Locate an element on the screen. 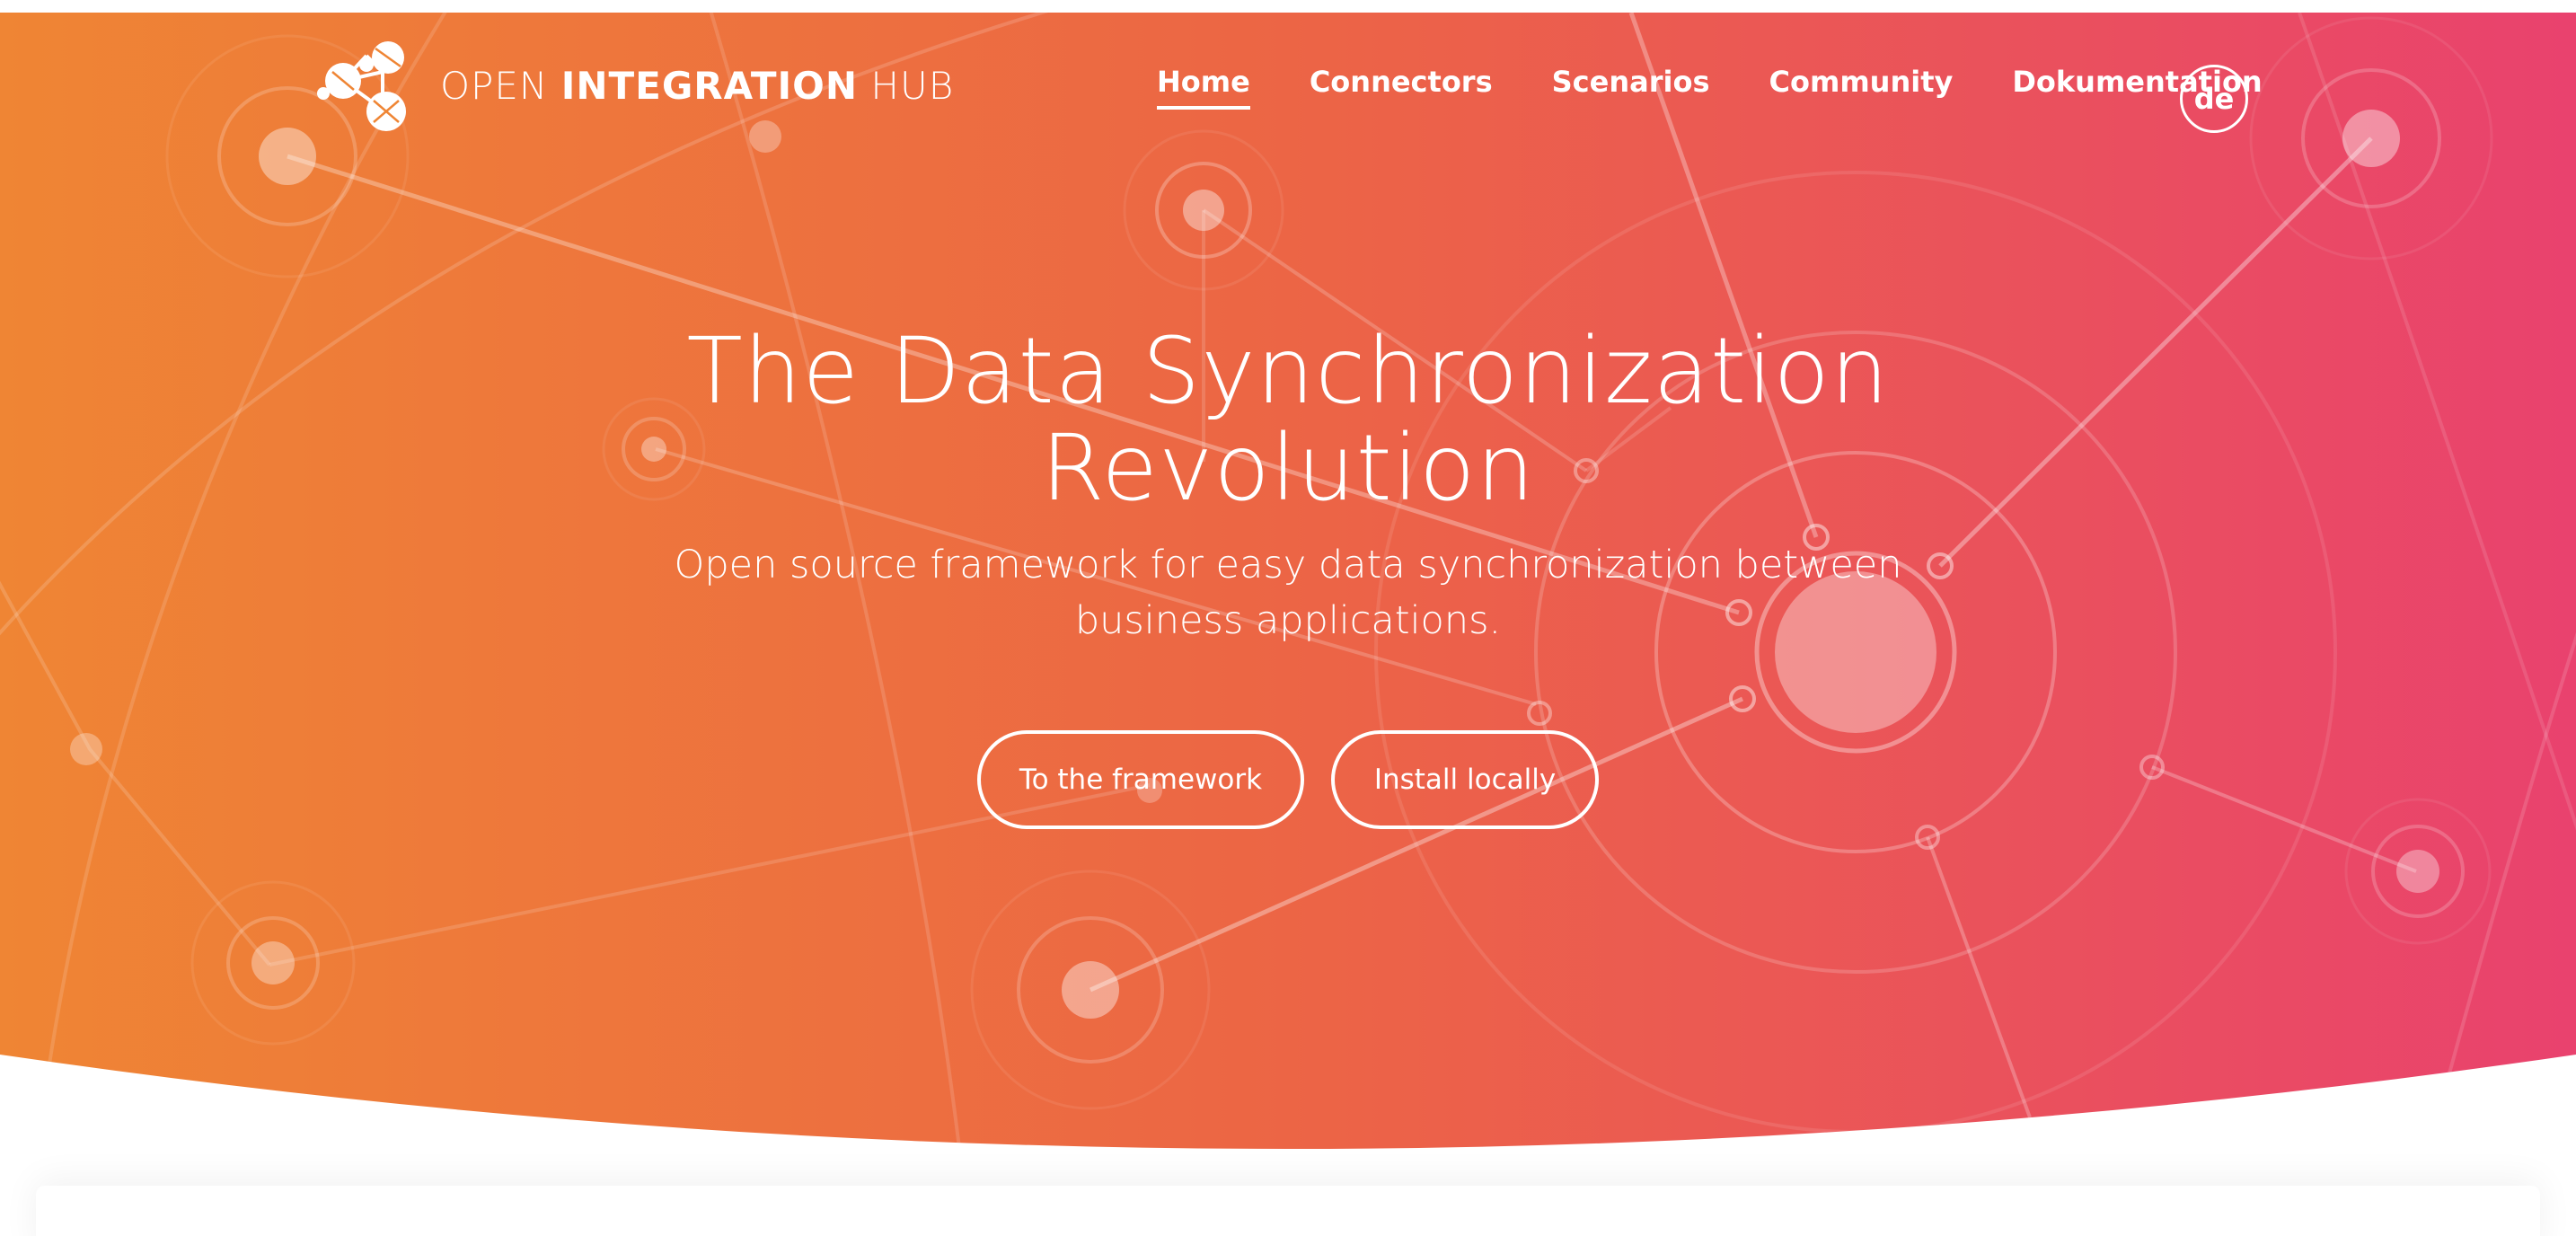 This screenshot has height=1236, width=2576. site-logo: OPEN INTEGRATION HUB is located at coordinates (635, 86).